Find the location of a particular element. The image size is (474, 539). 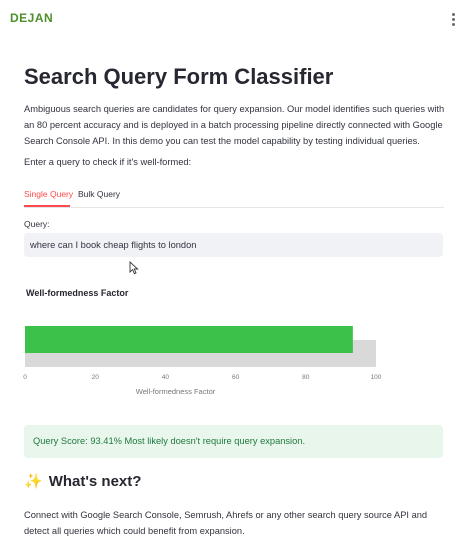

x-tick-label: 40 is located at coordinates (166, 377).